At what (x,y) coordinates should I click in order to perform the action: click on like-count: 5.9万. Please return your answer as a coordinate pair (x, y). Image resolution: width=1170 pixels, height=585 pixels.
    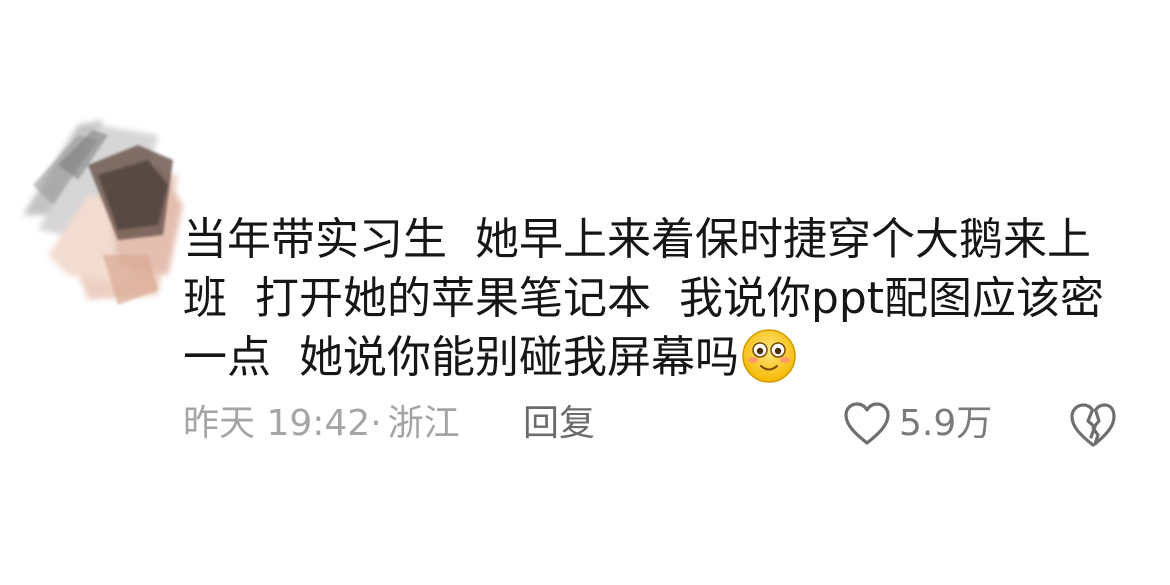
    Looking at the image, I should click on (946, 423).